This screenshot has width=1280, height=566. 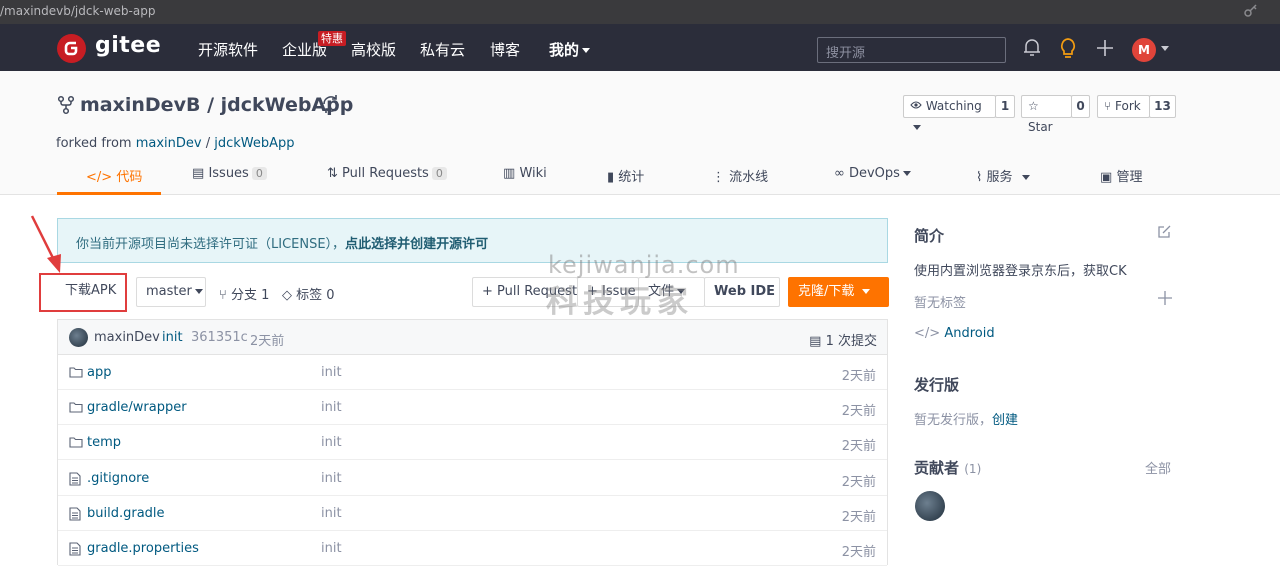 I want to click on commit-author-link: maxinDev, so click(x=127, y=337).